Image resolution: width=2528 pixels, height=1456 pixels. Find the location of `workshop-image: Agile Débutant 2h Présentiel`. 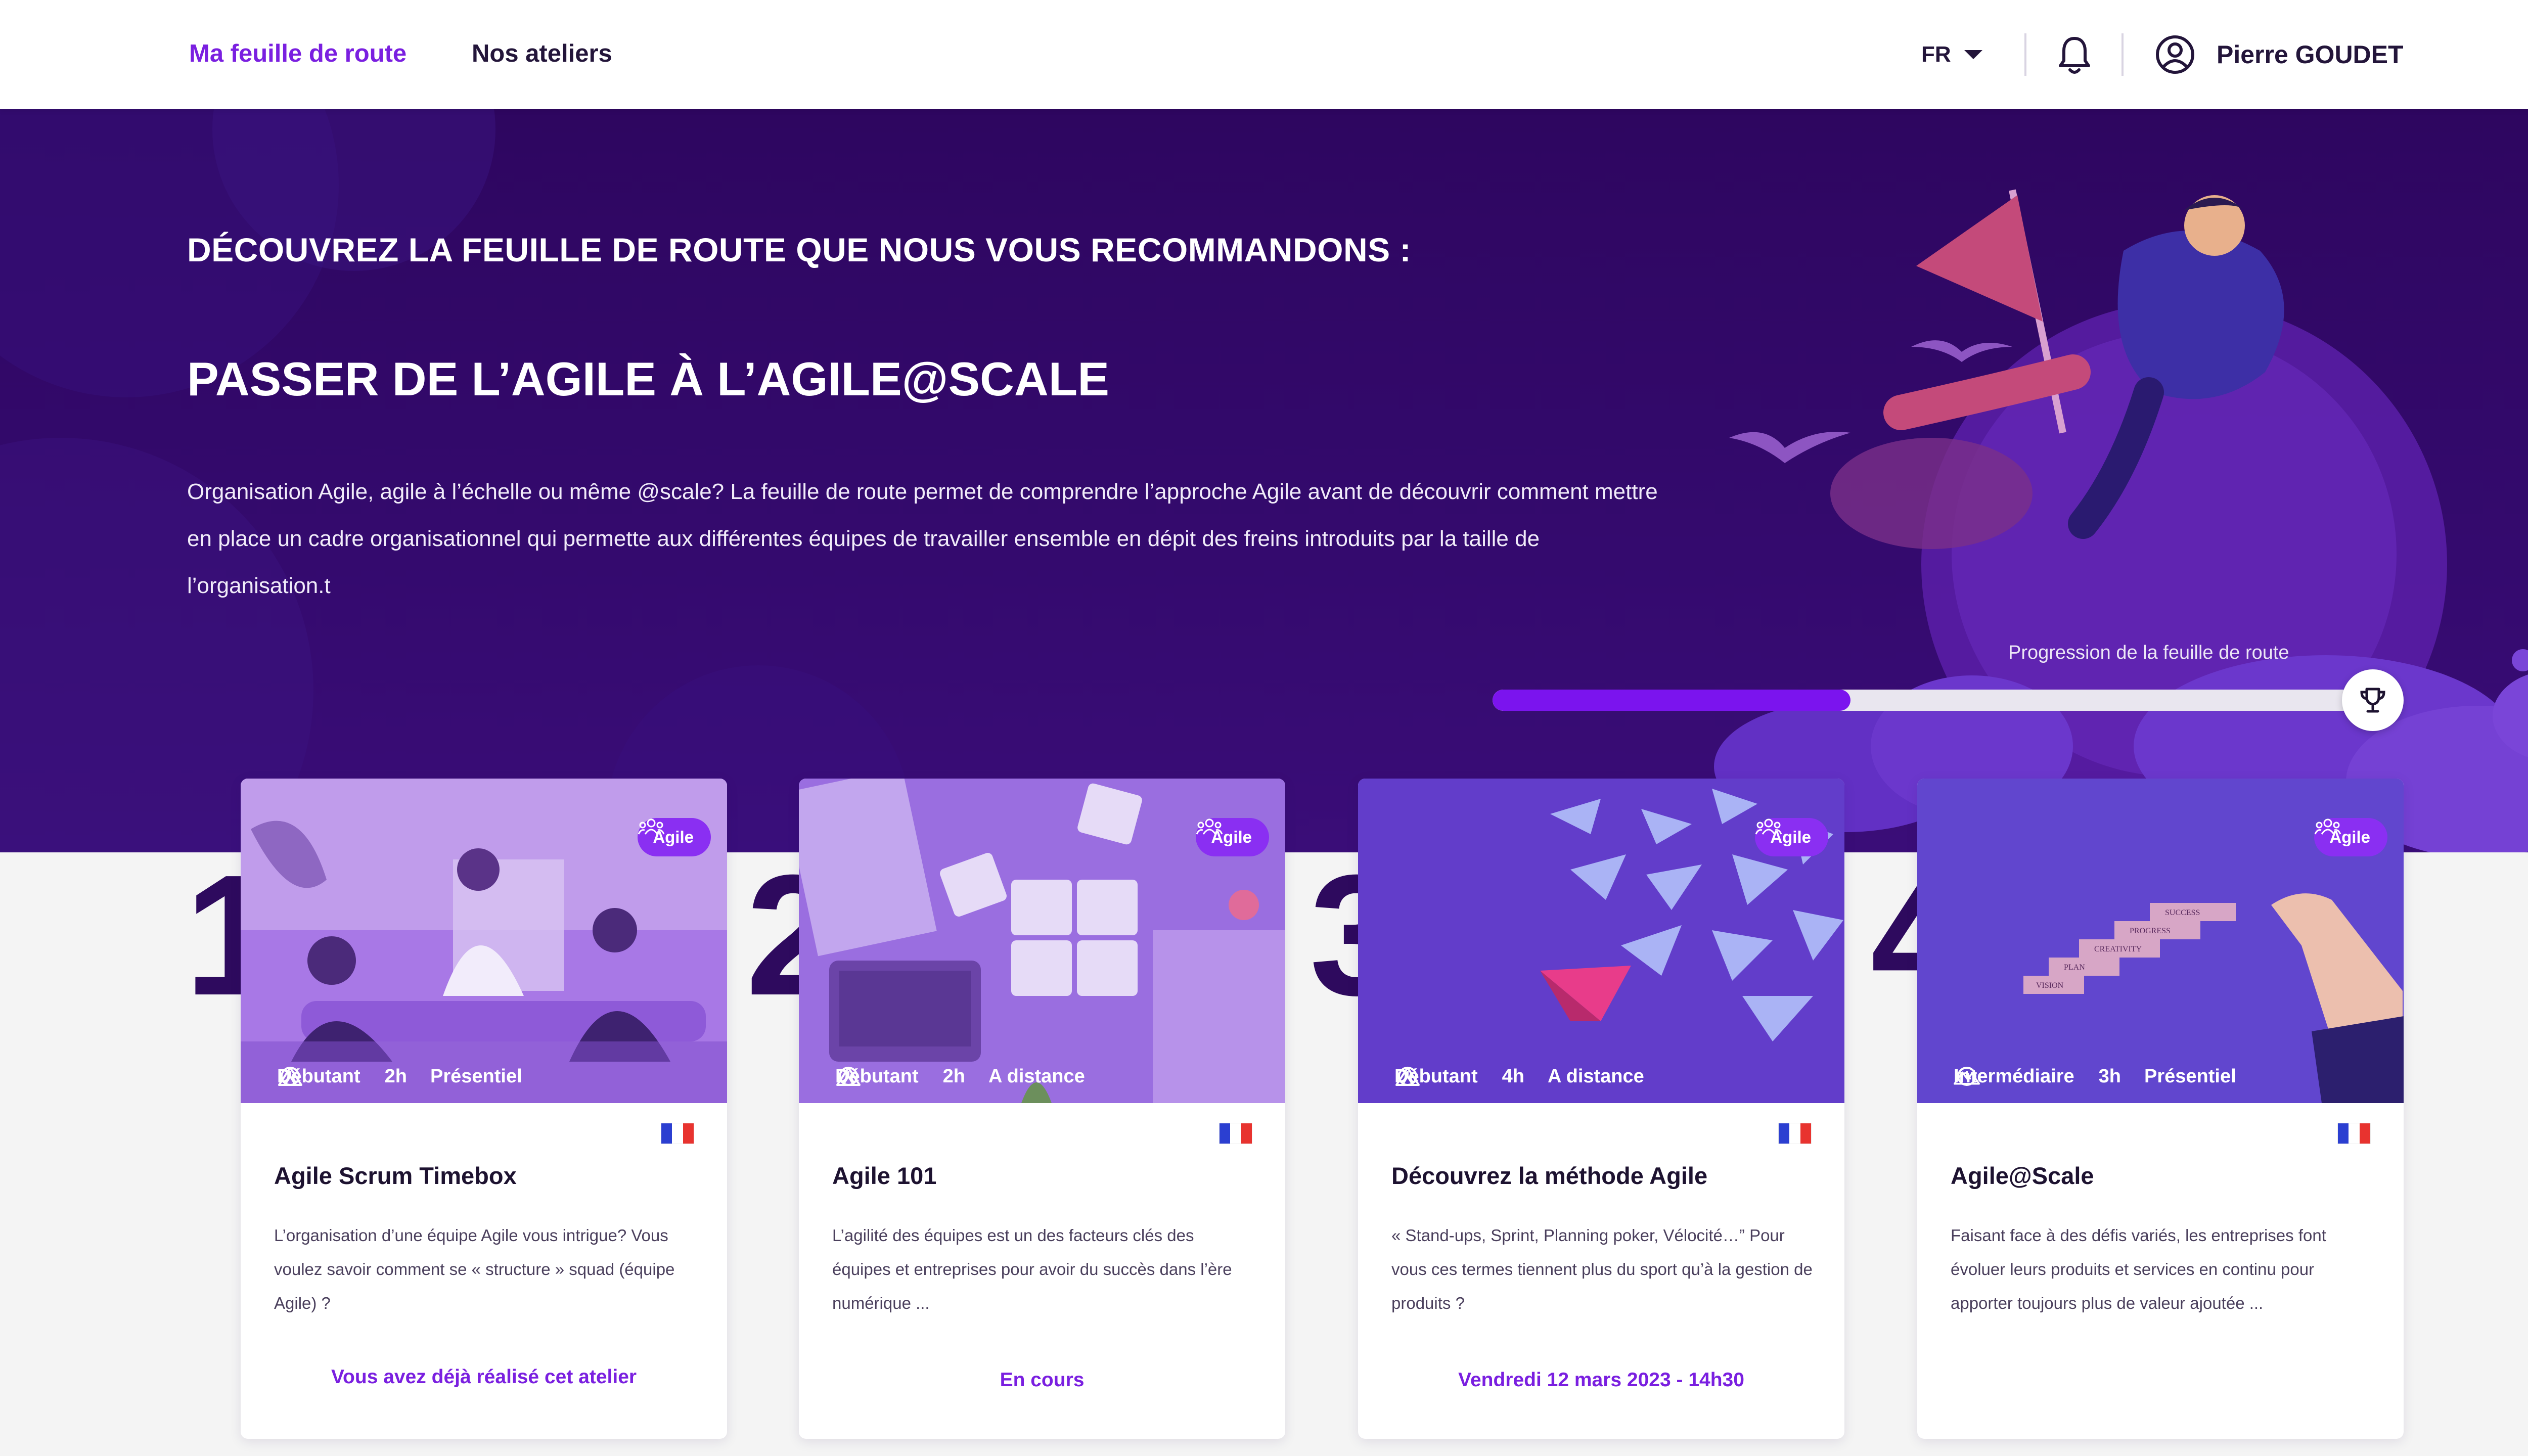

workshop-image: Agile Débutant 2h Présentiel is located at coordinates (484, 941).